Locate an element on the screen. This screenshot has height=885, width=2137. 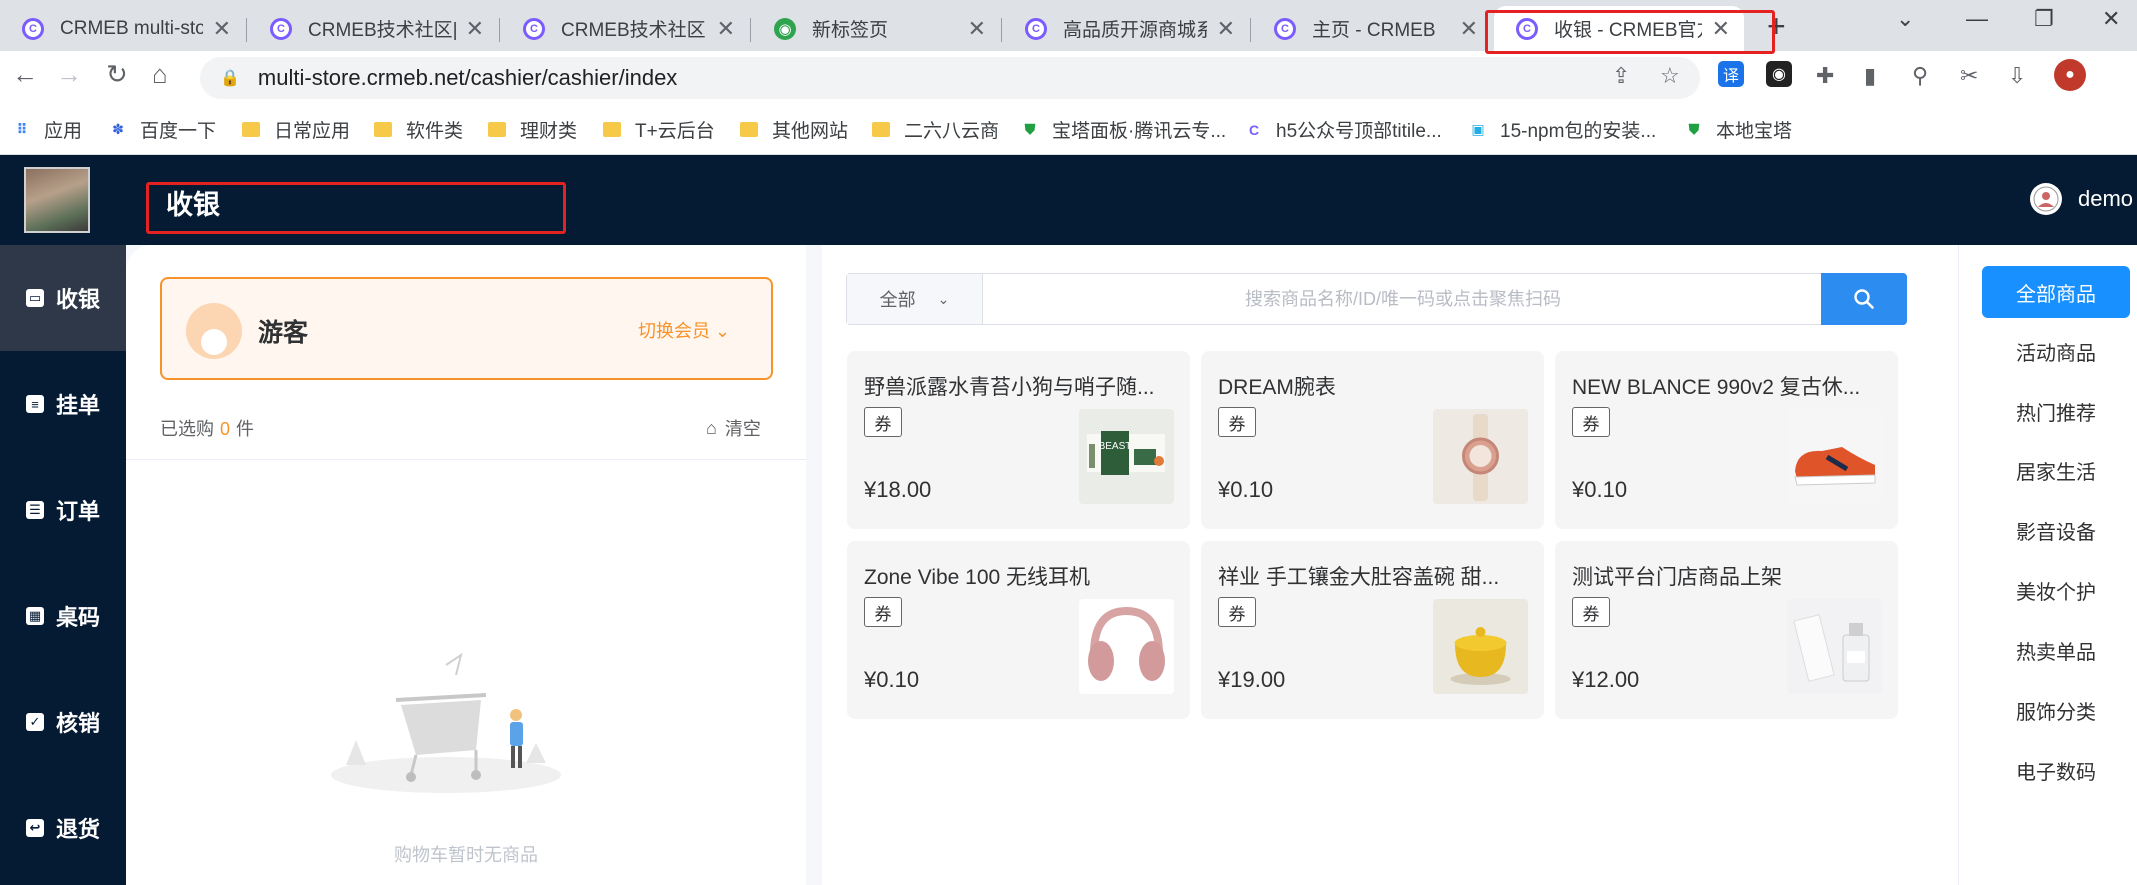
tab-divider is located at coordinates (1001, 30).